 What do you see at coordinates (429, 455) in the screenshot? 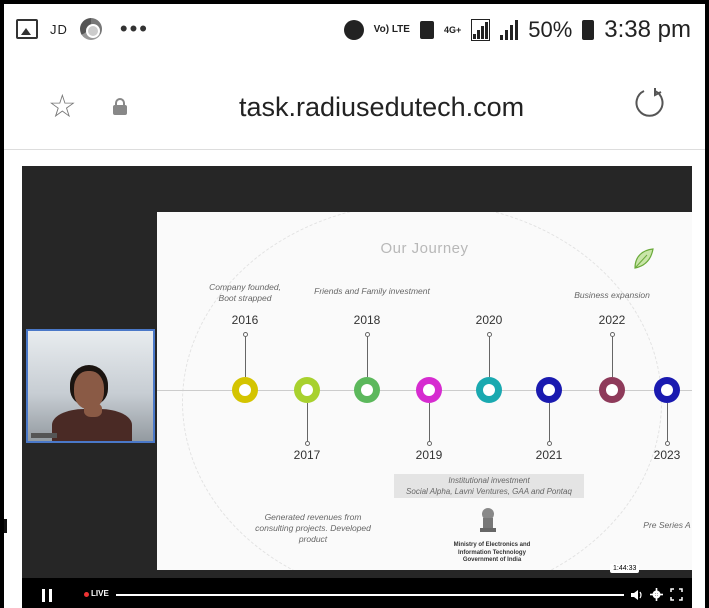
I see `milestone-year: 2019` at bounding box center [429, 455].